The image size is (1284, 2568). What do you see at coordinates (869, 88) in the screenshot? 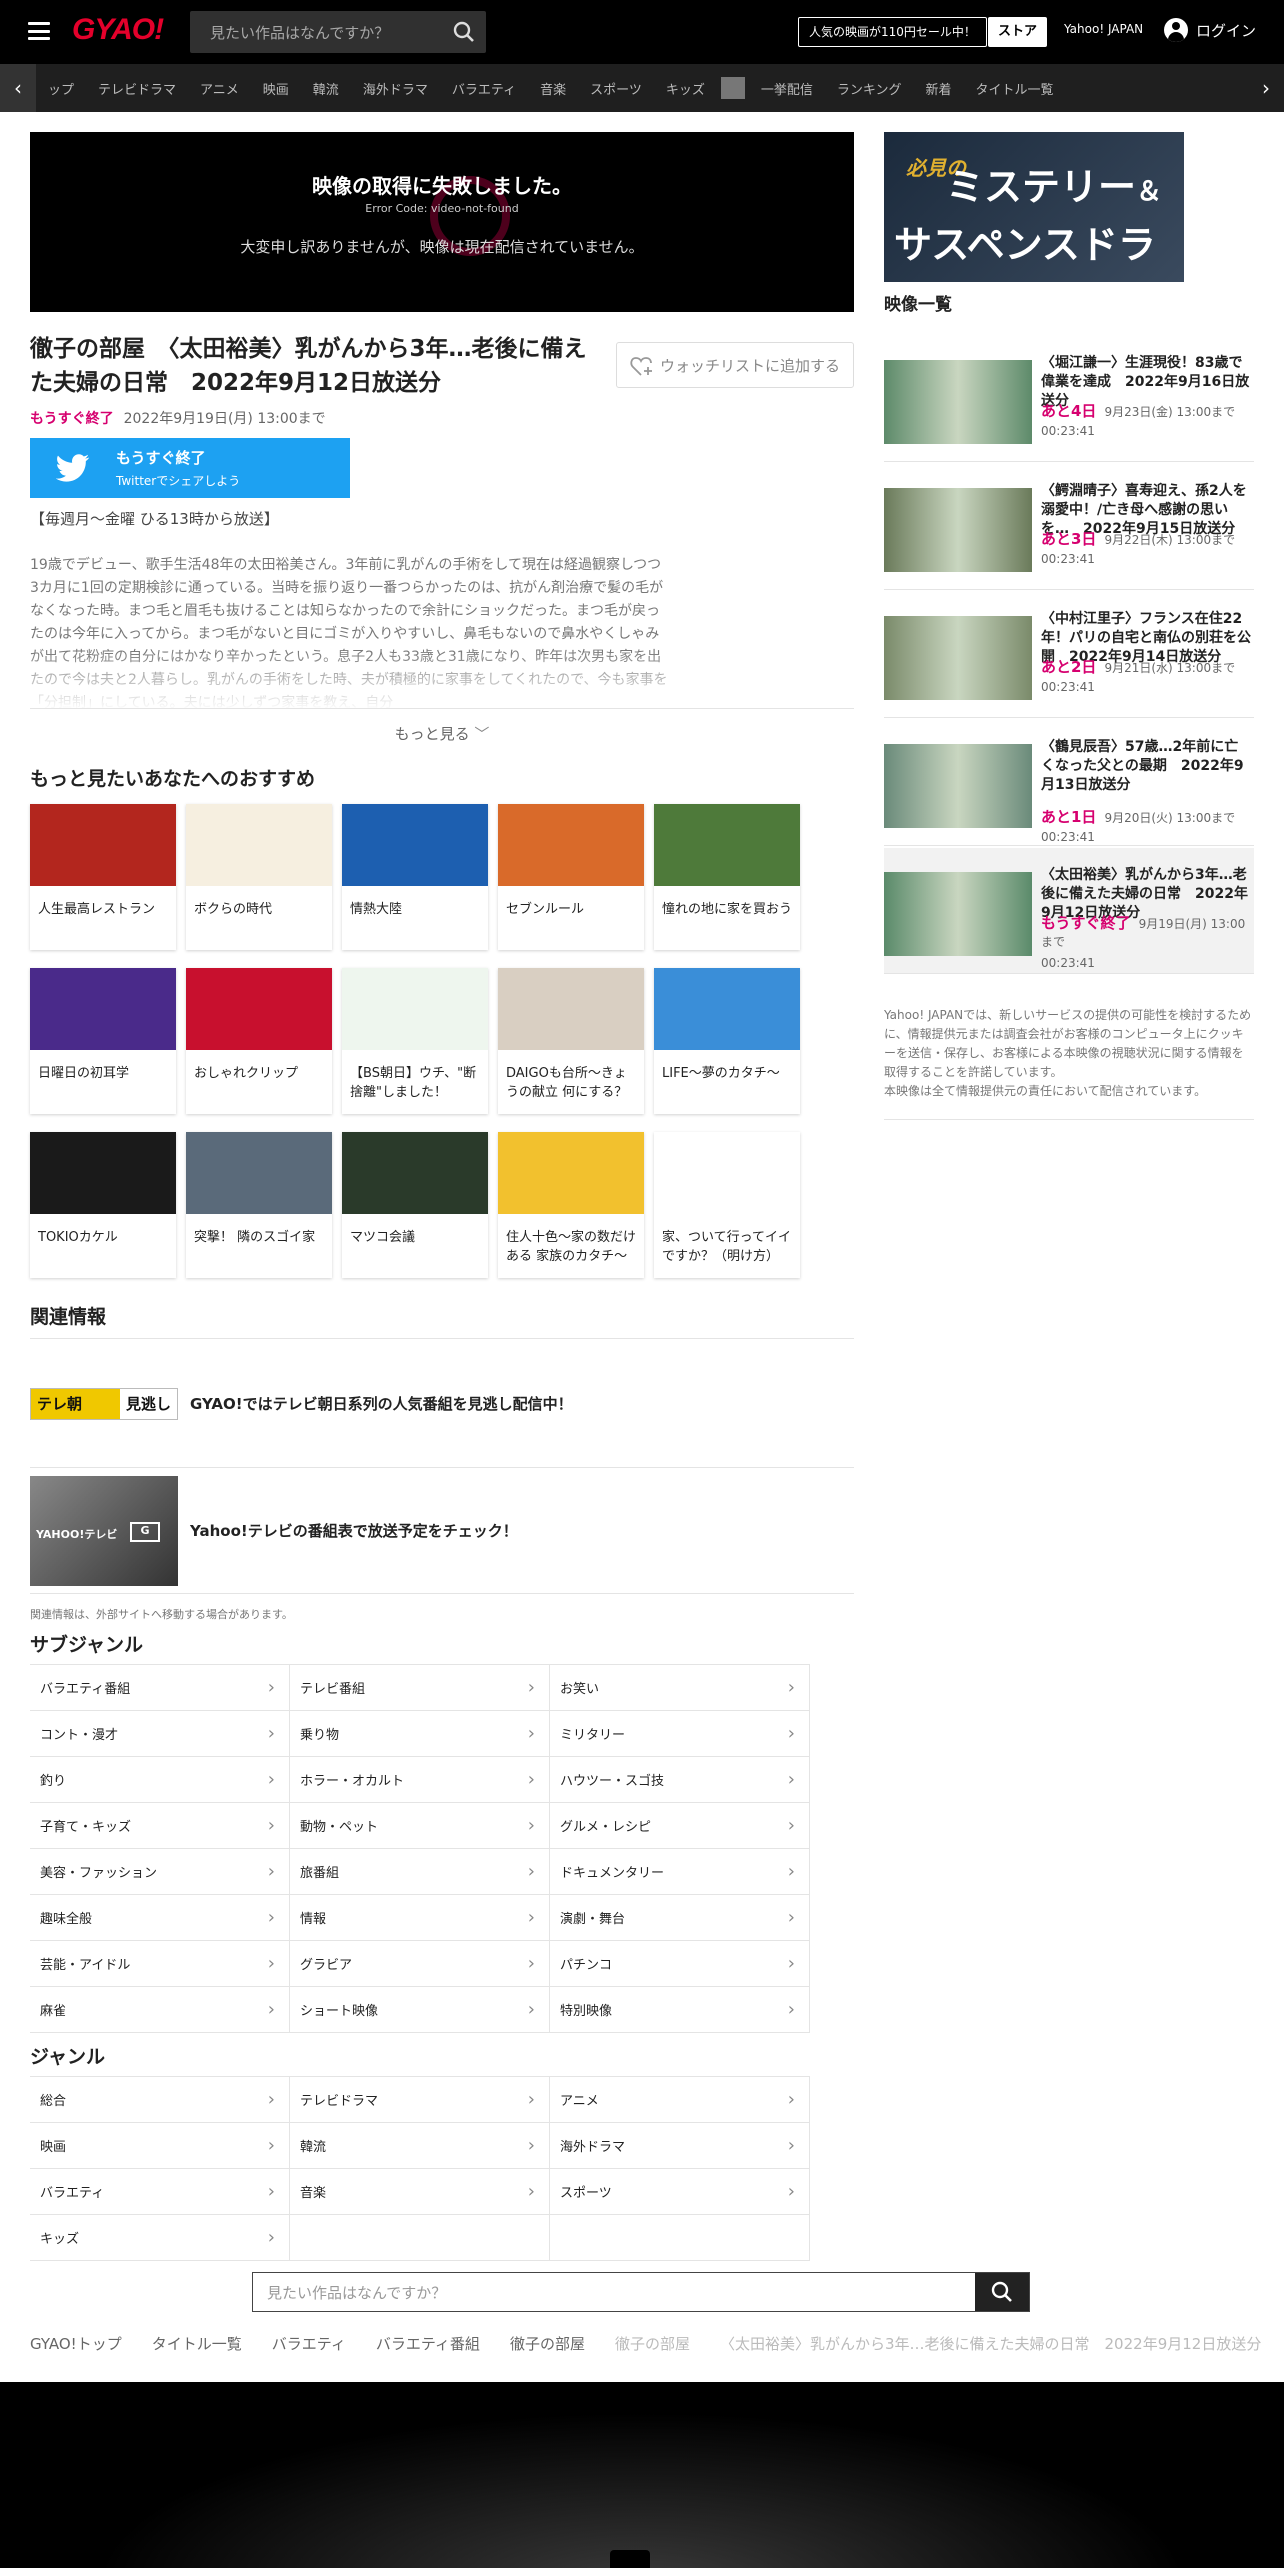
I see `nav-item: ランキング` at bounding box center [869, 88].